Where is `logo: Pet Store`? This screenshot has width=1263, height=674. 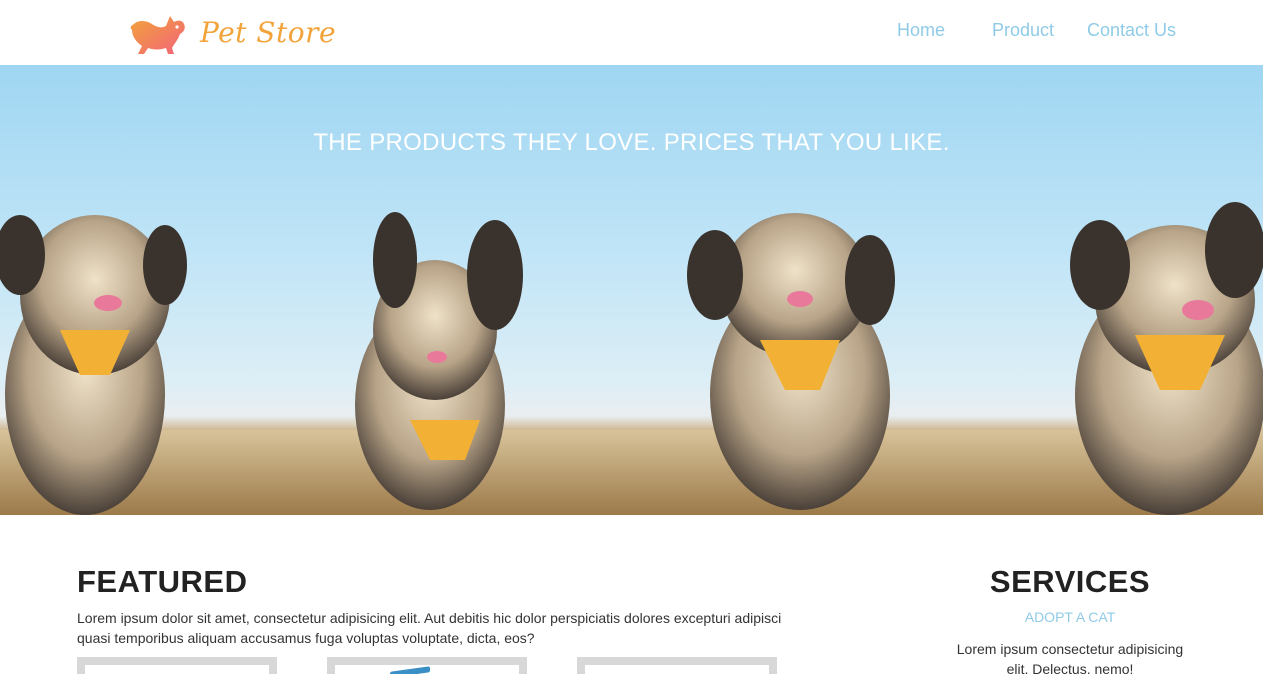 logo: Pet Store is located at coordinates (232, 32).